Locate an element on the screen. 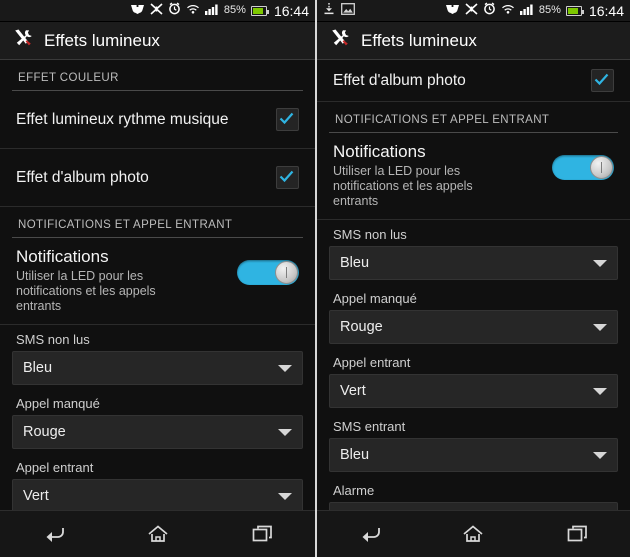  checkbox-effet-lumineux-rythme-musique is located at coordinates (287, 119).